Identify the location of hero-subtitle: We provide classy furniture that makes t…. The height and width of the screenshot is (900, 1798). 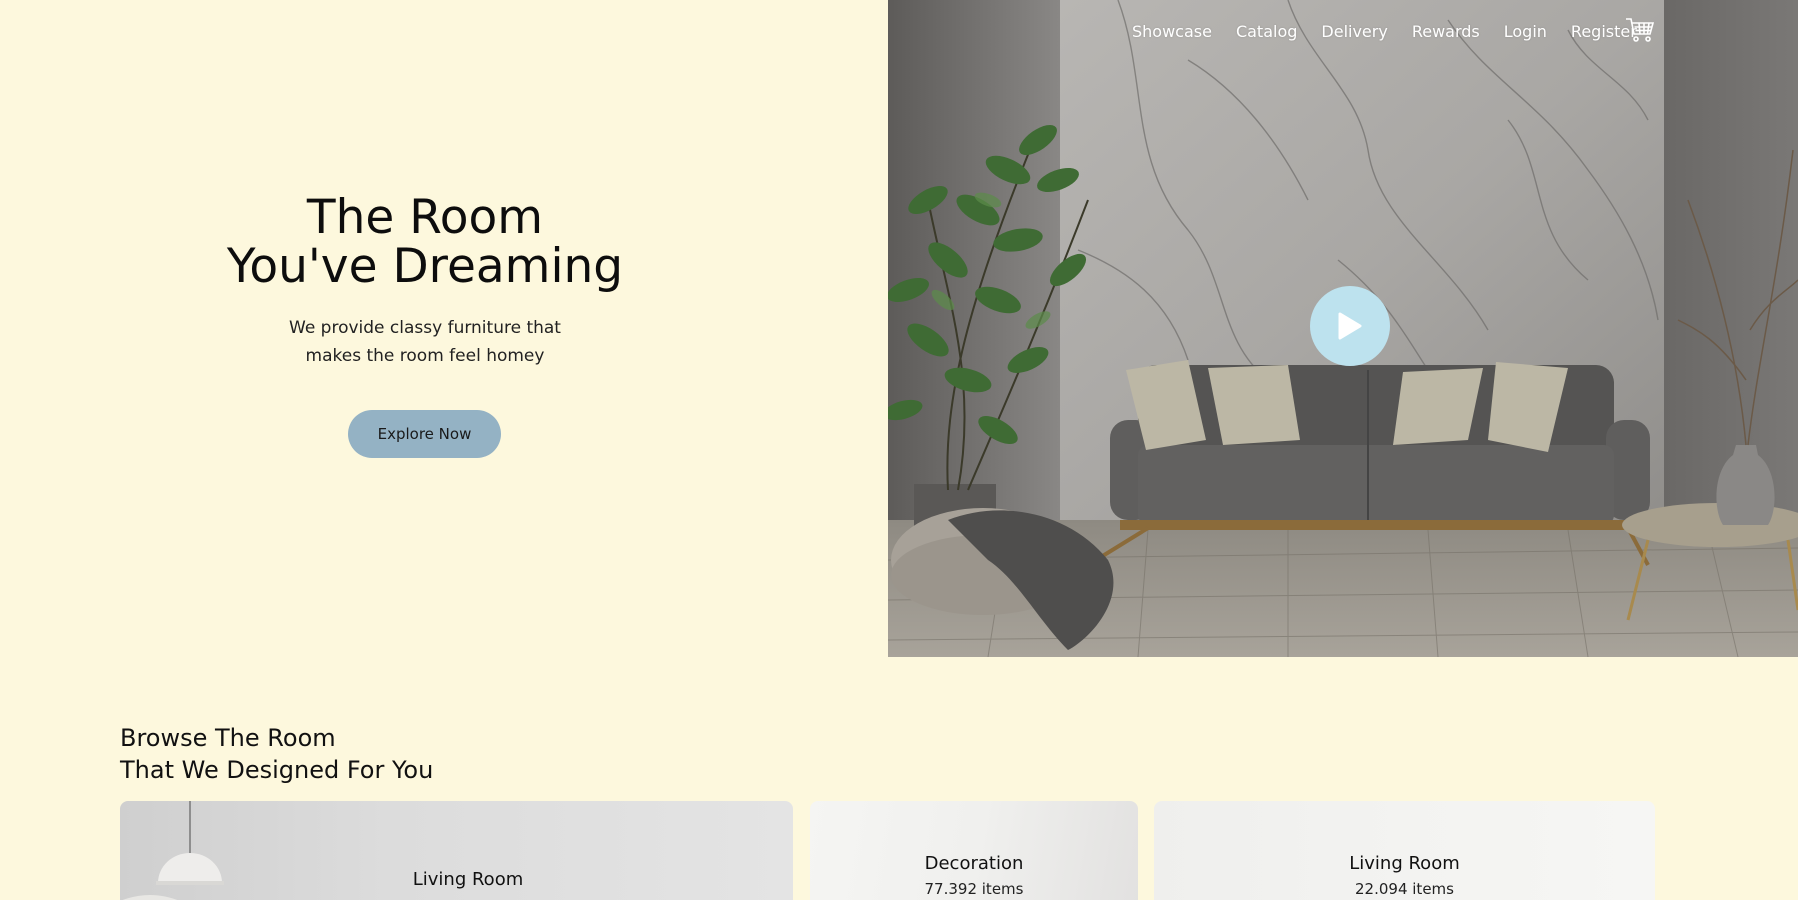
(425, 342).